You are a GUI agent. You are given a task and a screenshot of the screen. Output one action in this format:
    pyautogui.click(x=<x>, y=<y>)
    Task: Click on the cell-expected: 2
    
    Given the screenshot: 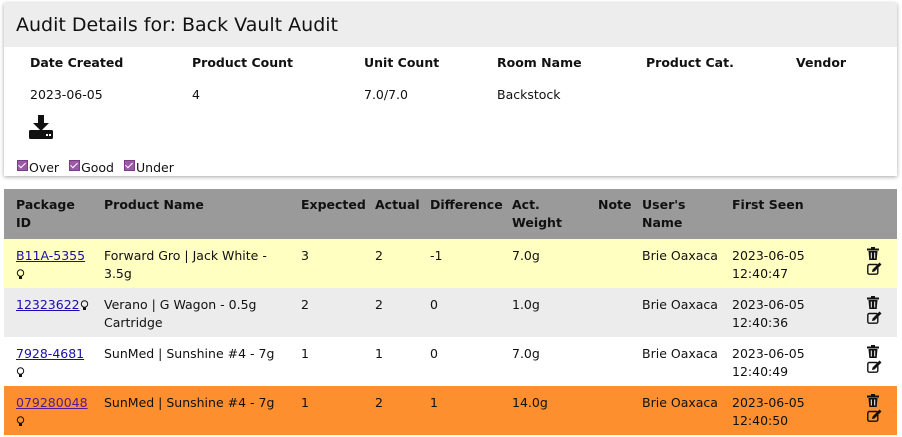 What is the action you would take?
    pyautogui.click(x=305, y=304)
    